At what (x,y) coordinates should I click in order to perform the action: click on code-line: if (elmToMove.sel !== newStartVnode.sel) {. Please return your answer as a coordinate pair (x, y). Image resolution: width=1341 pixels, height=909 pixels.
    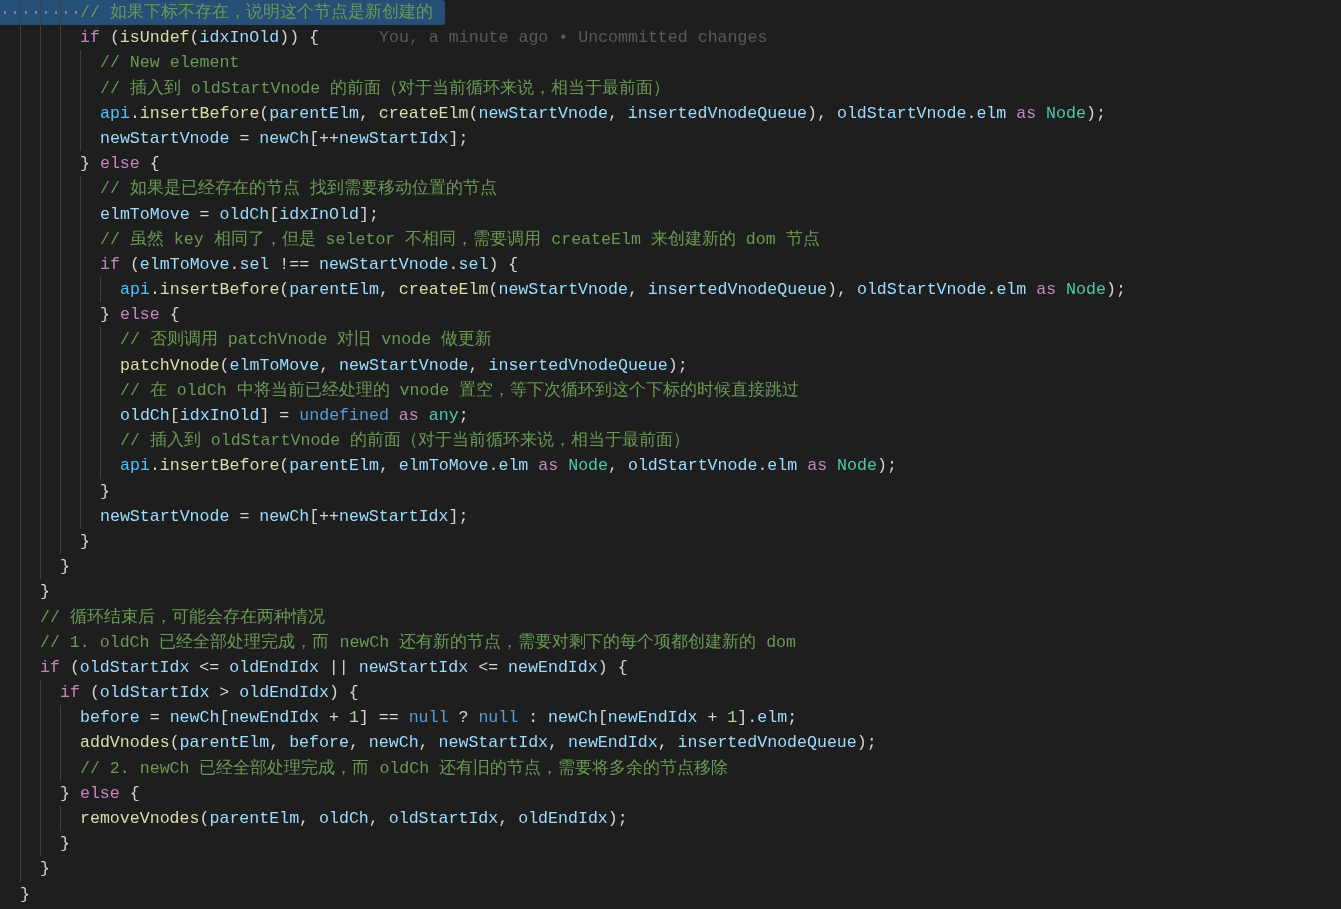
    Looking at the image, I should click on (259, 264).